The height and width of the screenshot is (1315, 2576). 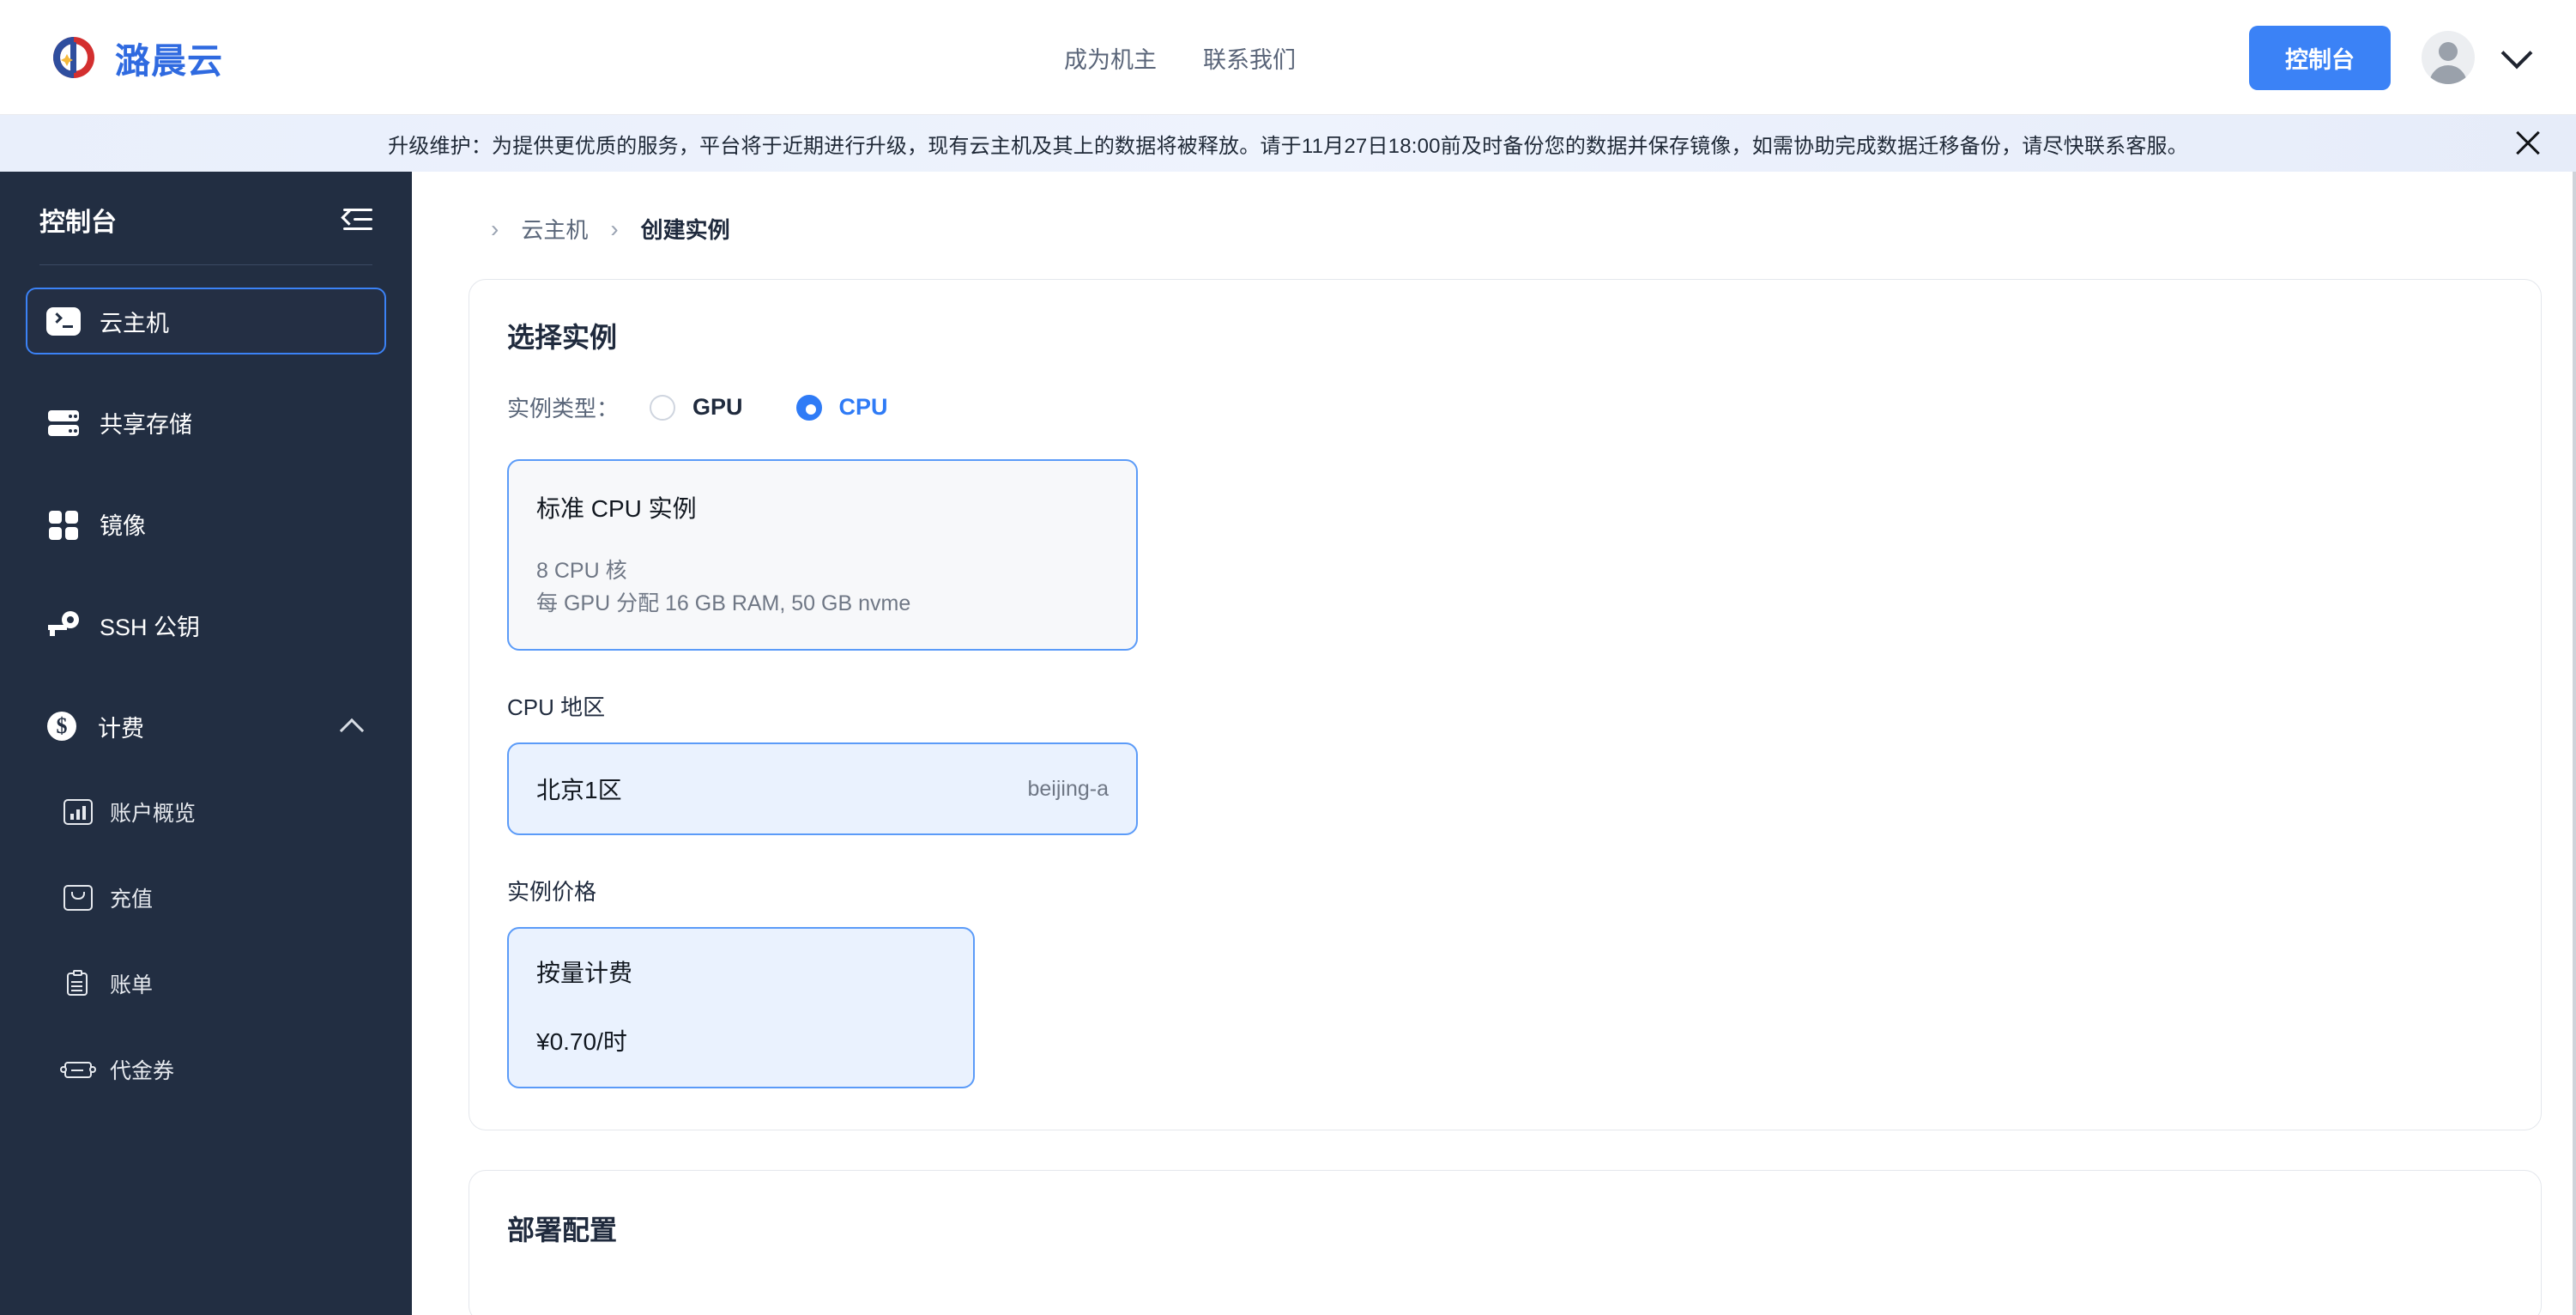 What do you see at coordinates (206, 218) in the screenshot?
I see `sidebar-header: 控制台` at bounding box center [206, 218].